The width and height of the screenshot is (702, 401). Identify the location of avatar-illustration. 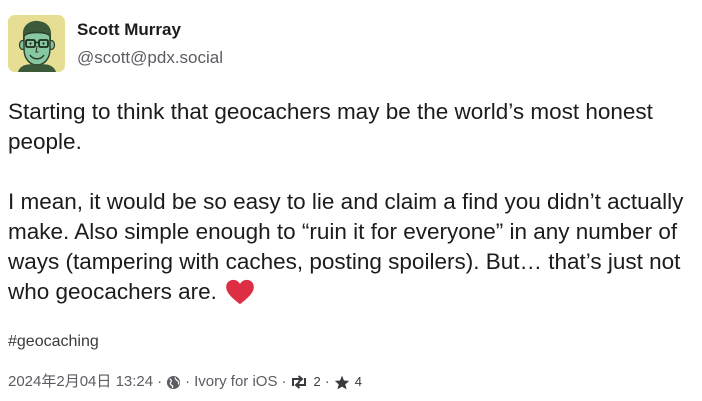
(36, 43).